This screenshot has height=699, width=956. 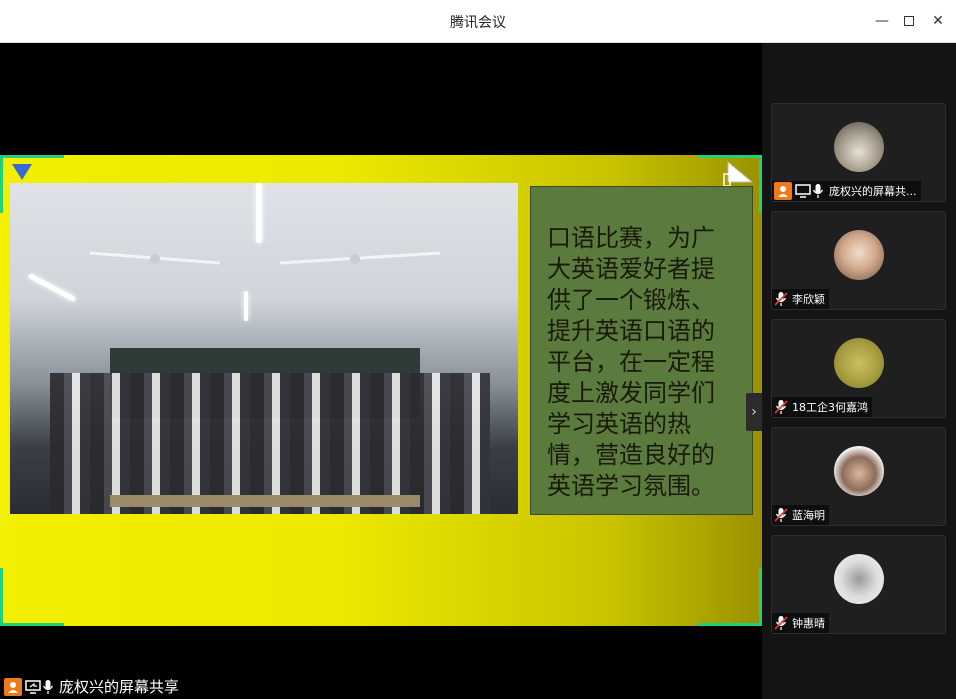 I want to click on close-icon: ✕, so click(x=938, y=21).